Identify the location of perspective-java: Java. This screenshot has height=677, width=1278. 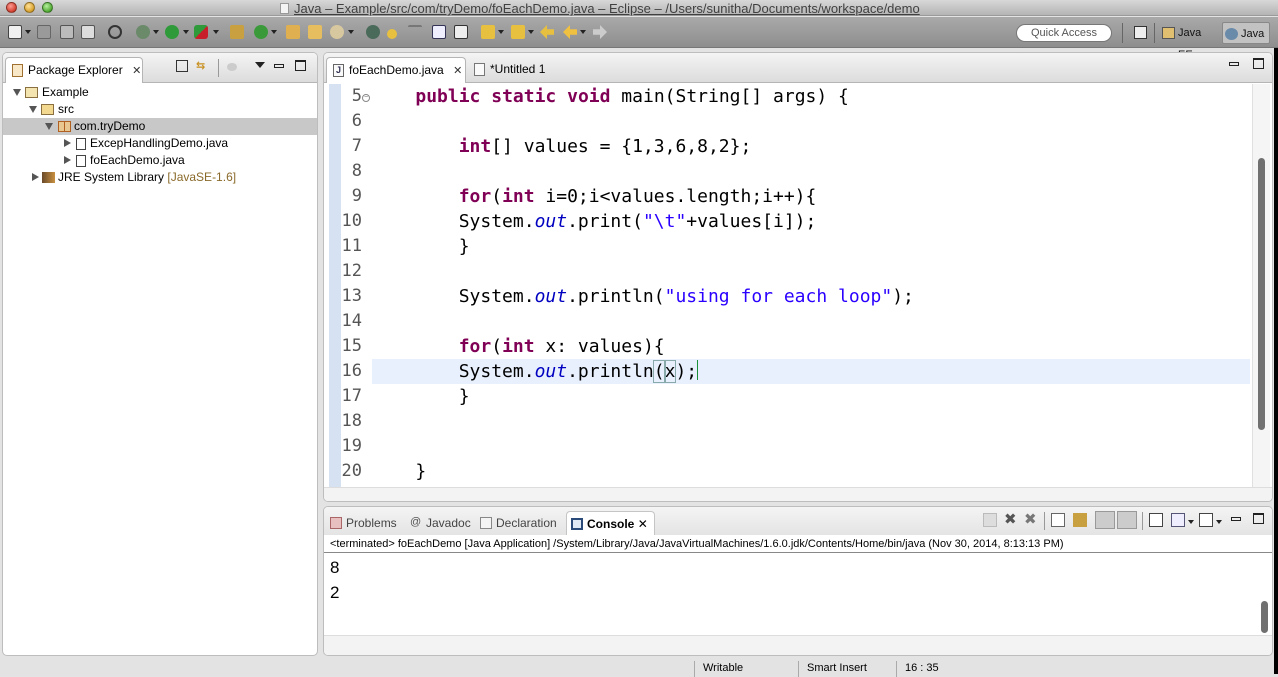
(1246, 33).